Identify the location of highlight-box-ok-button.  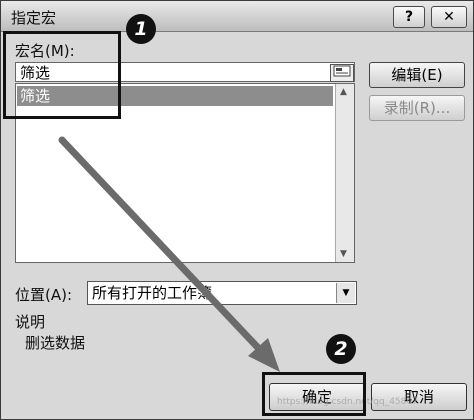
(314, 394).